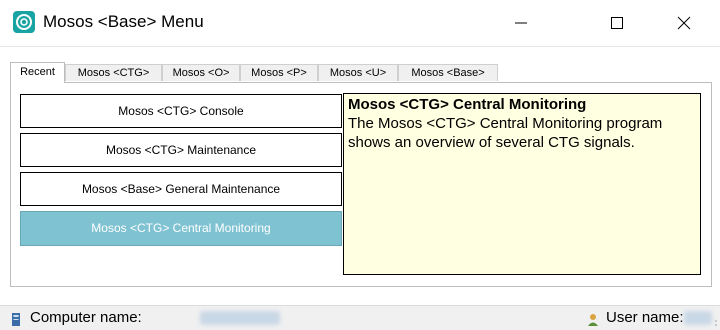  What do you see at coordinates (279, 72) in the screenshot?
I see `tab-mosos-p: Mosos <P>` at bounding box center [279, 72].